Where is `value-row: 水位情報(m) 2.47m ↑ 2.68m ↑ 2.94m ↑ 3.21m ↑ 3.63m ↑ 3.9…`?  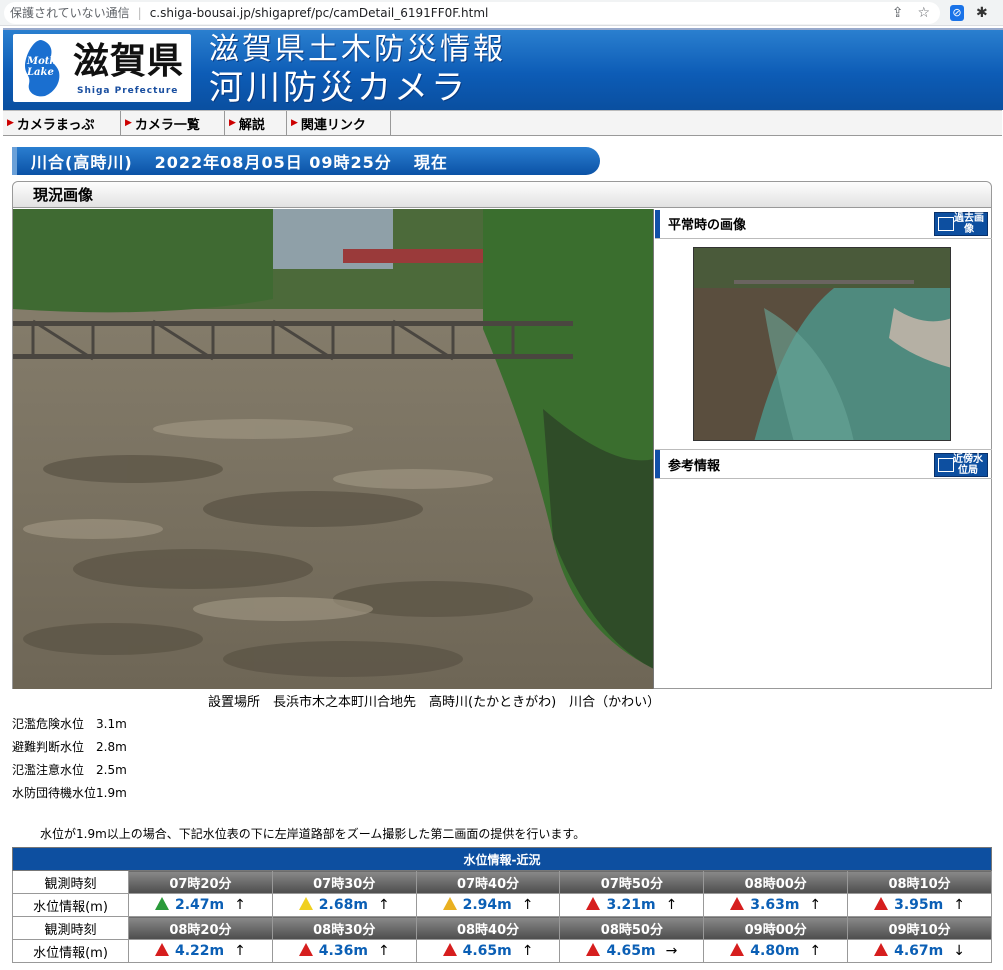
value-row: 水位情報(m) 2.47m ↑ 2.68m ↑ 2.94m ↑ 3.21m ↑ 3.63m ↑ 3.9… is located at coordinates (502, 905).